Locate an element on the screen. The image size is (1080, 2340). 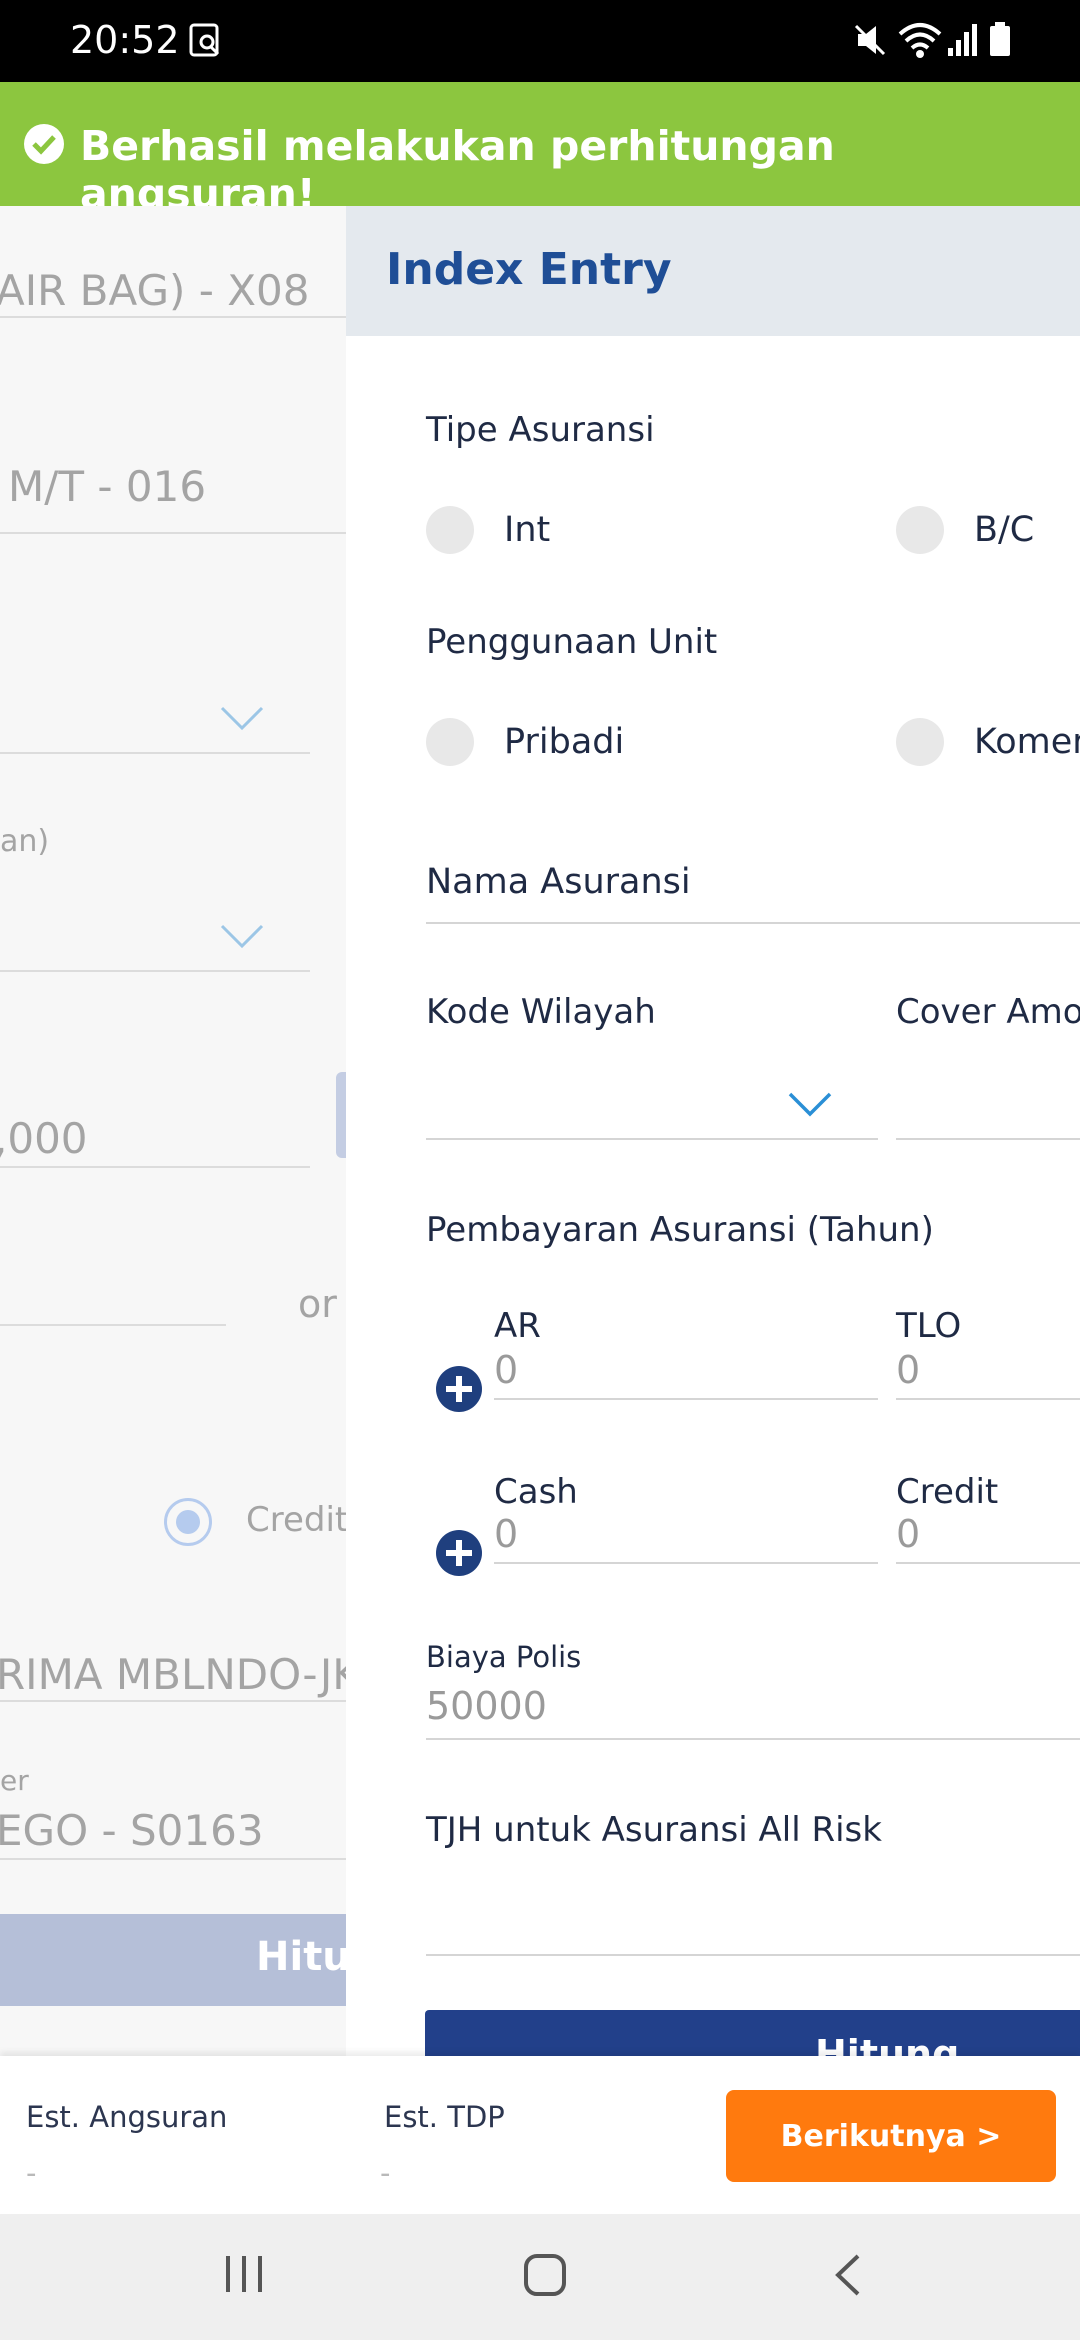
radio-int-label: Int is located at coordinates (527, 530).